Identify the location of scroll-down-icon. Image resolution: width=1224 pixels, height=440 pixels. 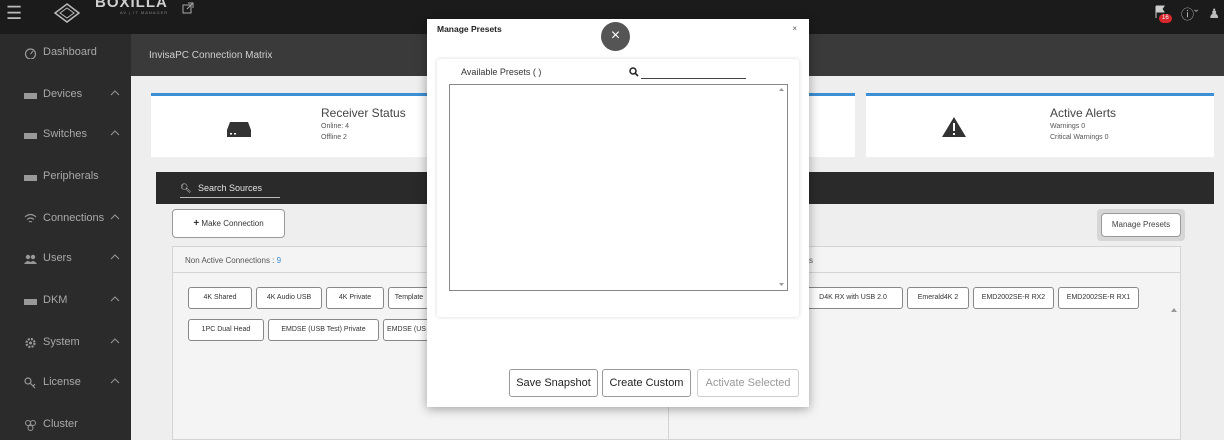
(781, 284).